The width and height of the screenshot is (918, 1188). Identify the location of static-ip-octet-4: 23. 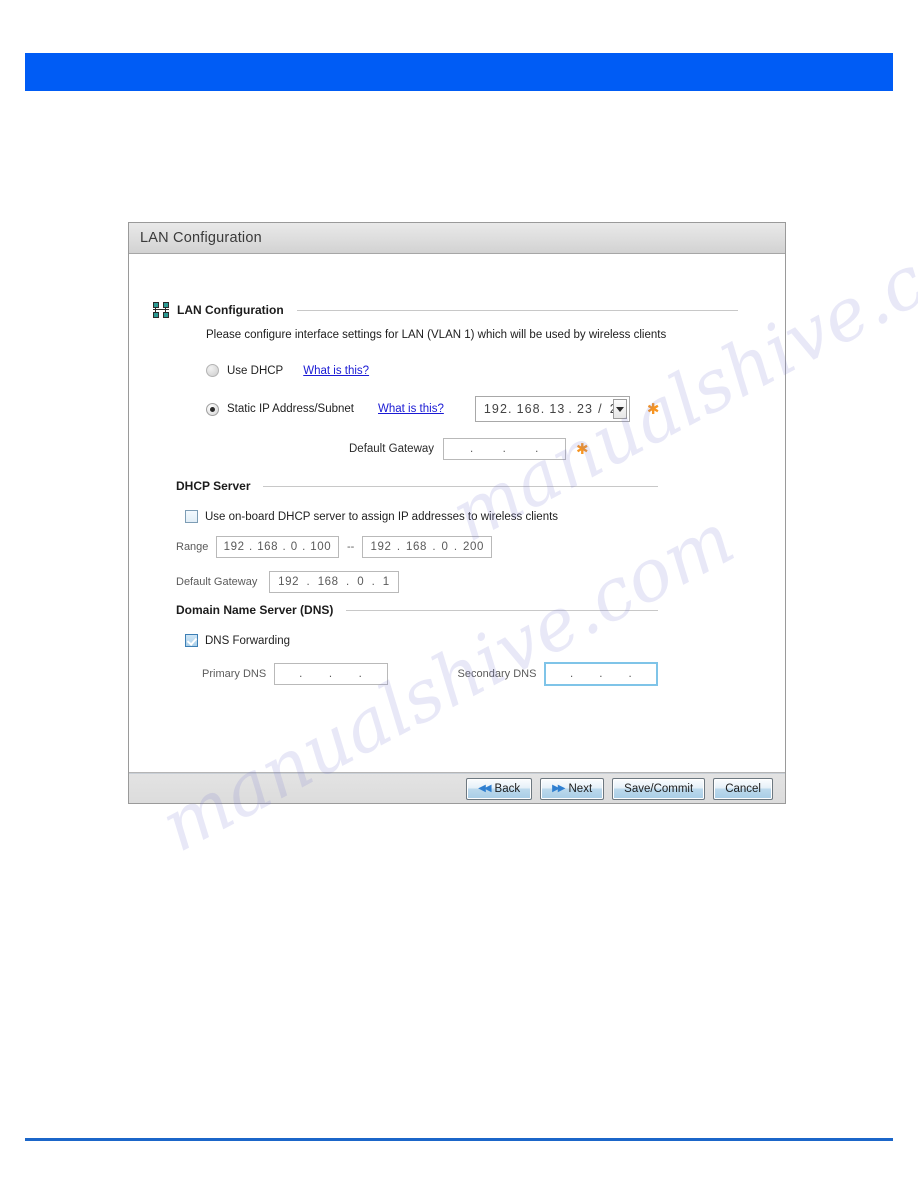
(585, 409).